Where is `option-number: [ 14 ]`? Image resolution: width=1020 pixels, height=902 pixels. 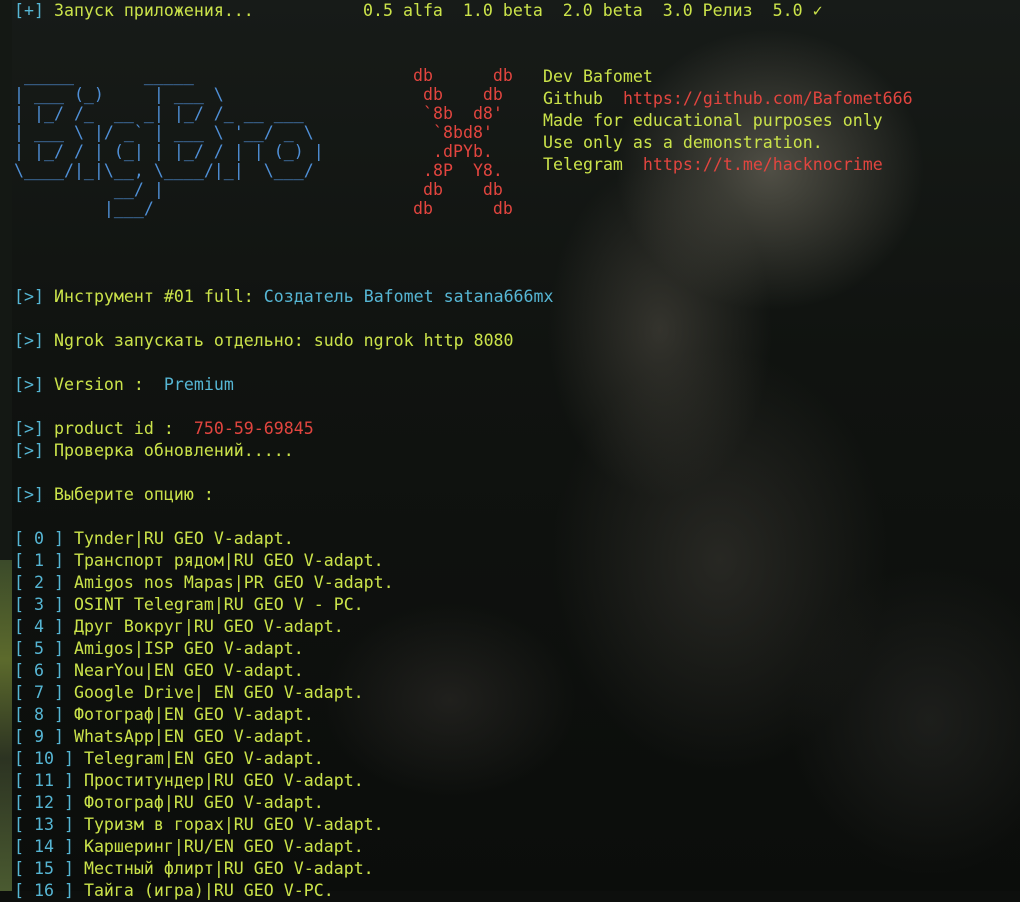 option-number: [ 14 ] is located at coordinates (44, 846).